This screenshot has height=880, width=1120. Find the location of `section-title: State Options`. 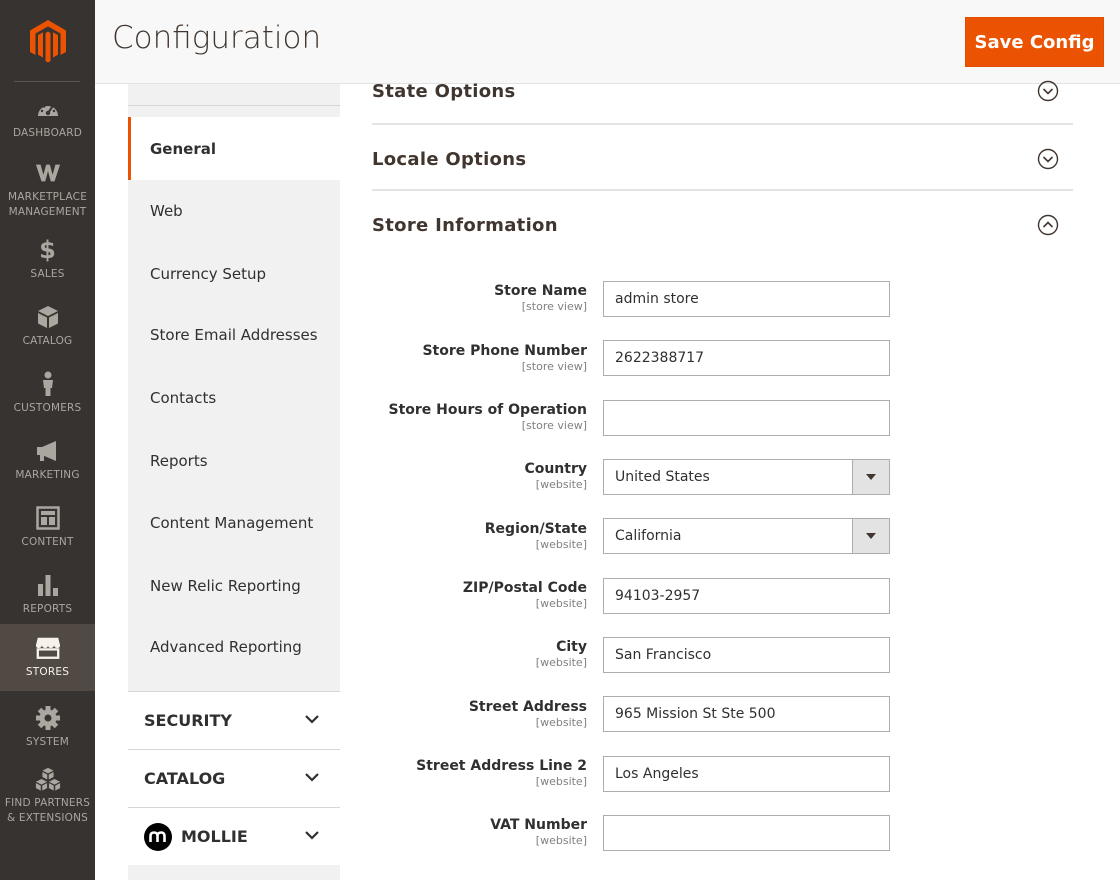

section-title: State Options is located at coordinates (444, 91).